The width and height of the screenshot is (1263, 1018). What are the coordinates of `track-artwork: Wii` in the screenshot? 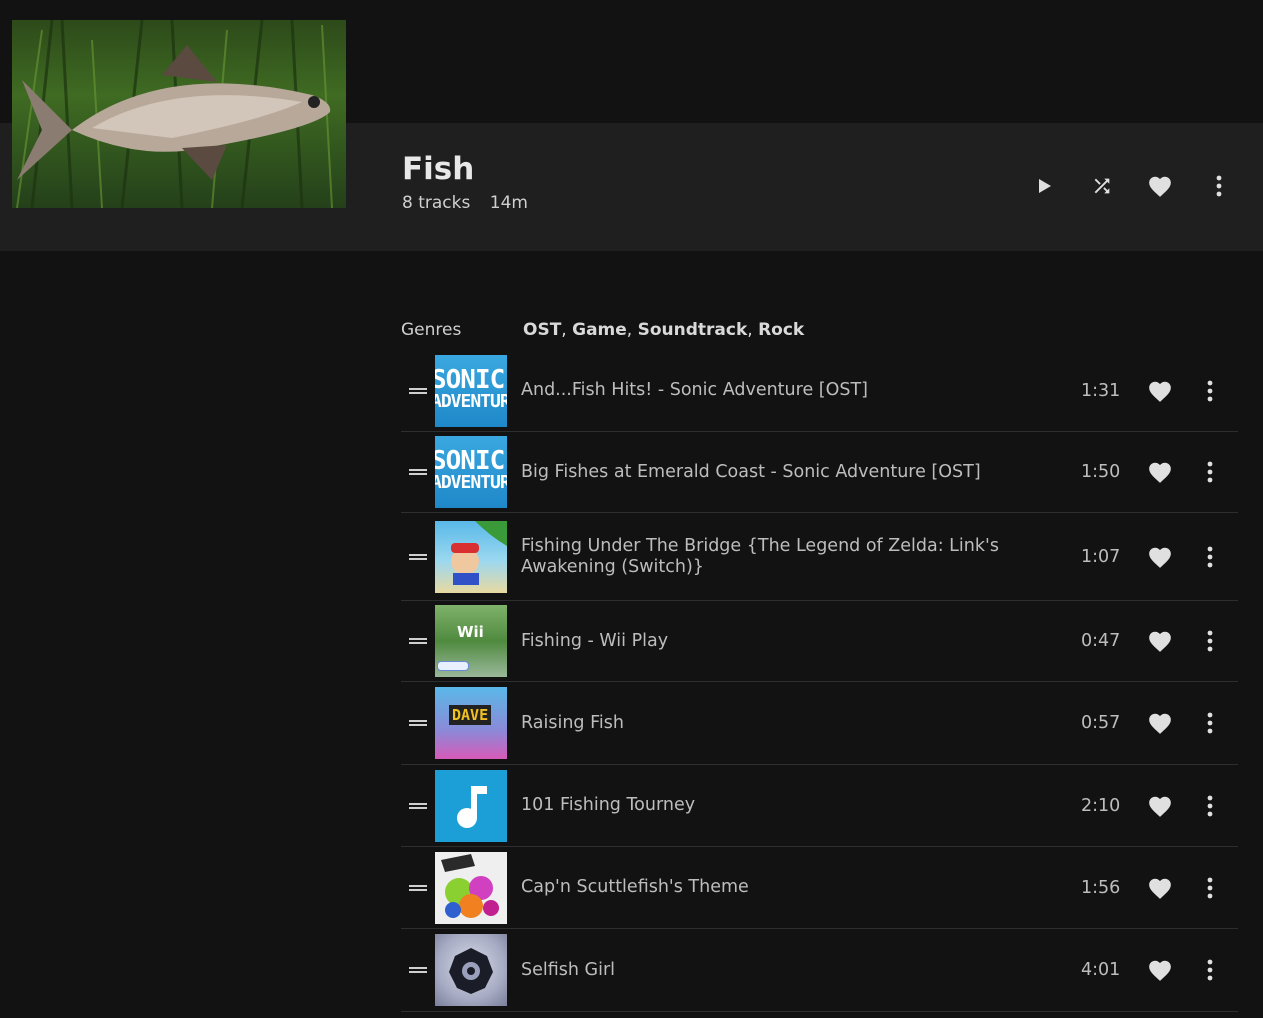 It's located at (471, 641).